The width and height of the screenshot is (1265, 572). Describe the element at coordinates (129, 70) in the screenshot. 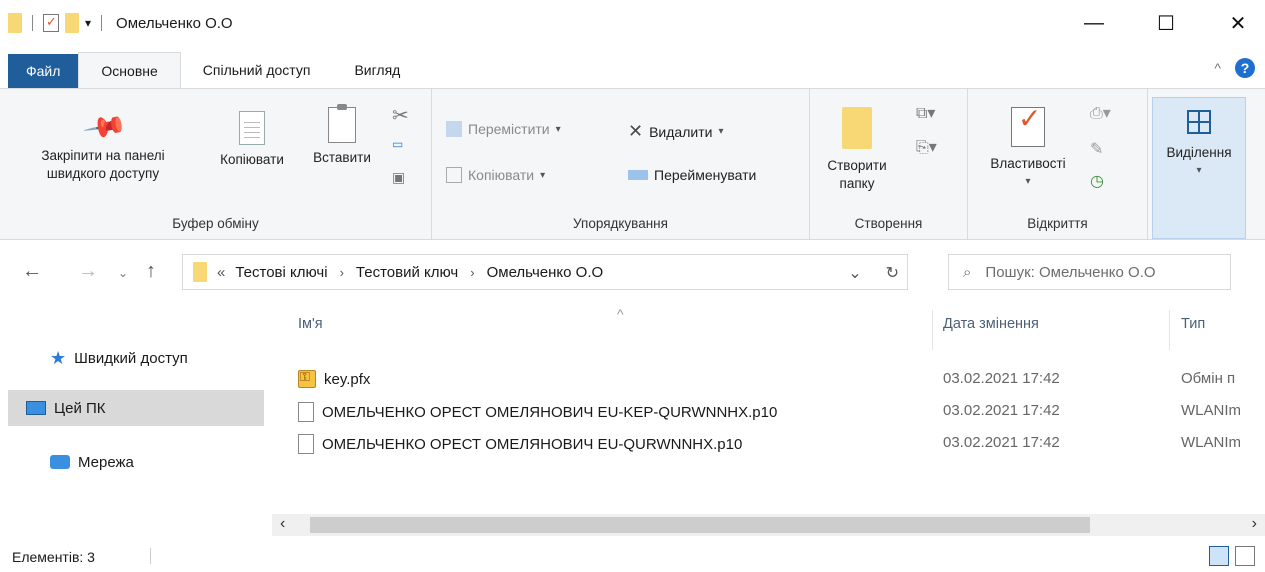

I see `tab-home: Основне` at that location.